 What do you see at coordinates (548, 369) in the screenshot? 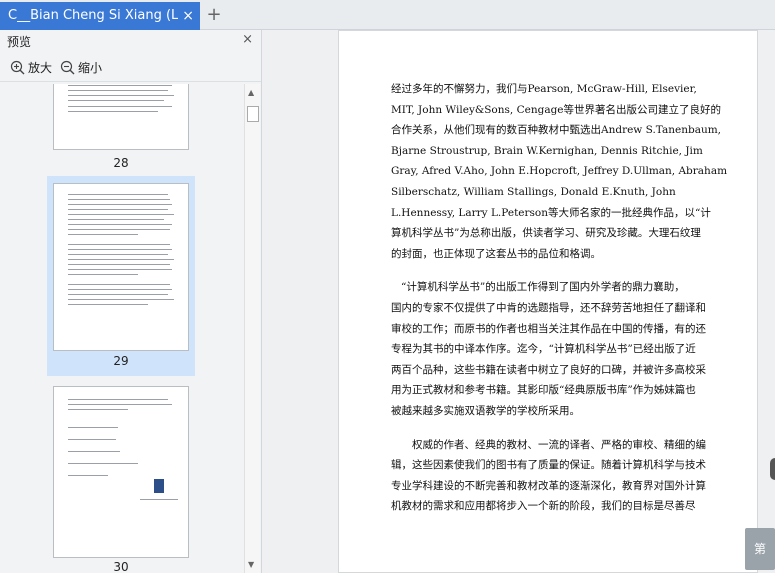
I see `text-line: 两百个品种，这些书籍在读者中树立了良好的口碑，并被许多高校采` at bounding box center [548, 369].